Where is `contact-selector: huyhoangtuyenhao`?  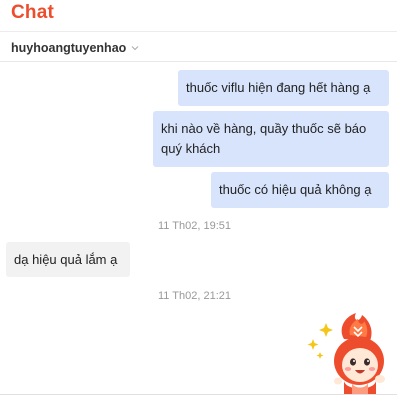
contact-selector: huyhoangtuyenhao is located at coordinates (75, 48).